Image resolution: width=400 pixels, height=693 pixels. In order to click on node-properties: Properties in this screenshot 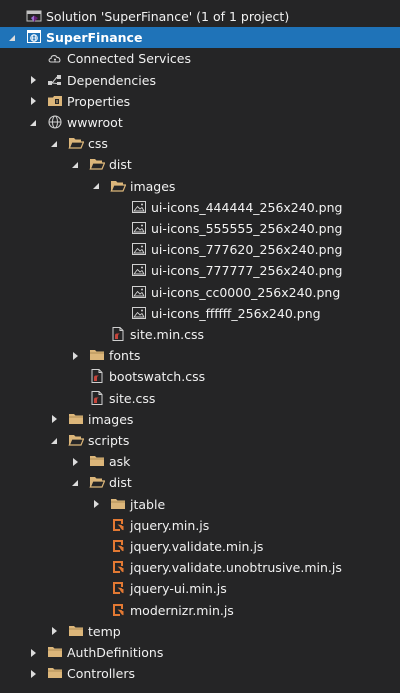, I will do `click(200, 101)`.